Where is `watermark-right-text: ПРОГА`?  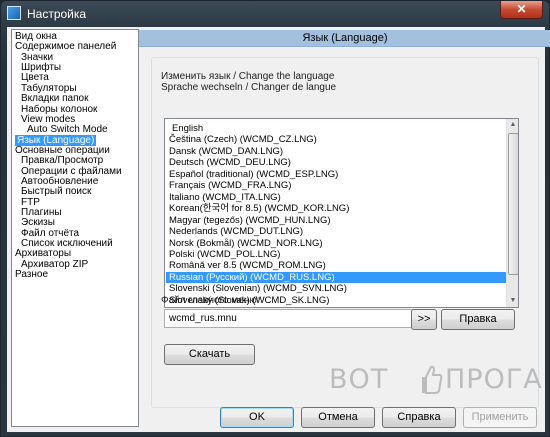 watermark-right-text: ПРОГА is located at coordinates (494, 379).